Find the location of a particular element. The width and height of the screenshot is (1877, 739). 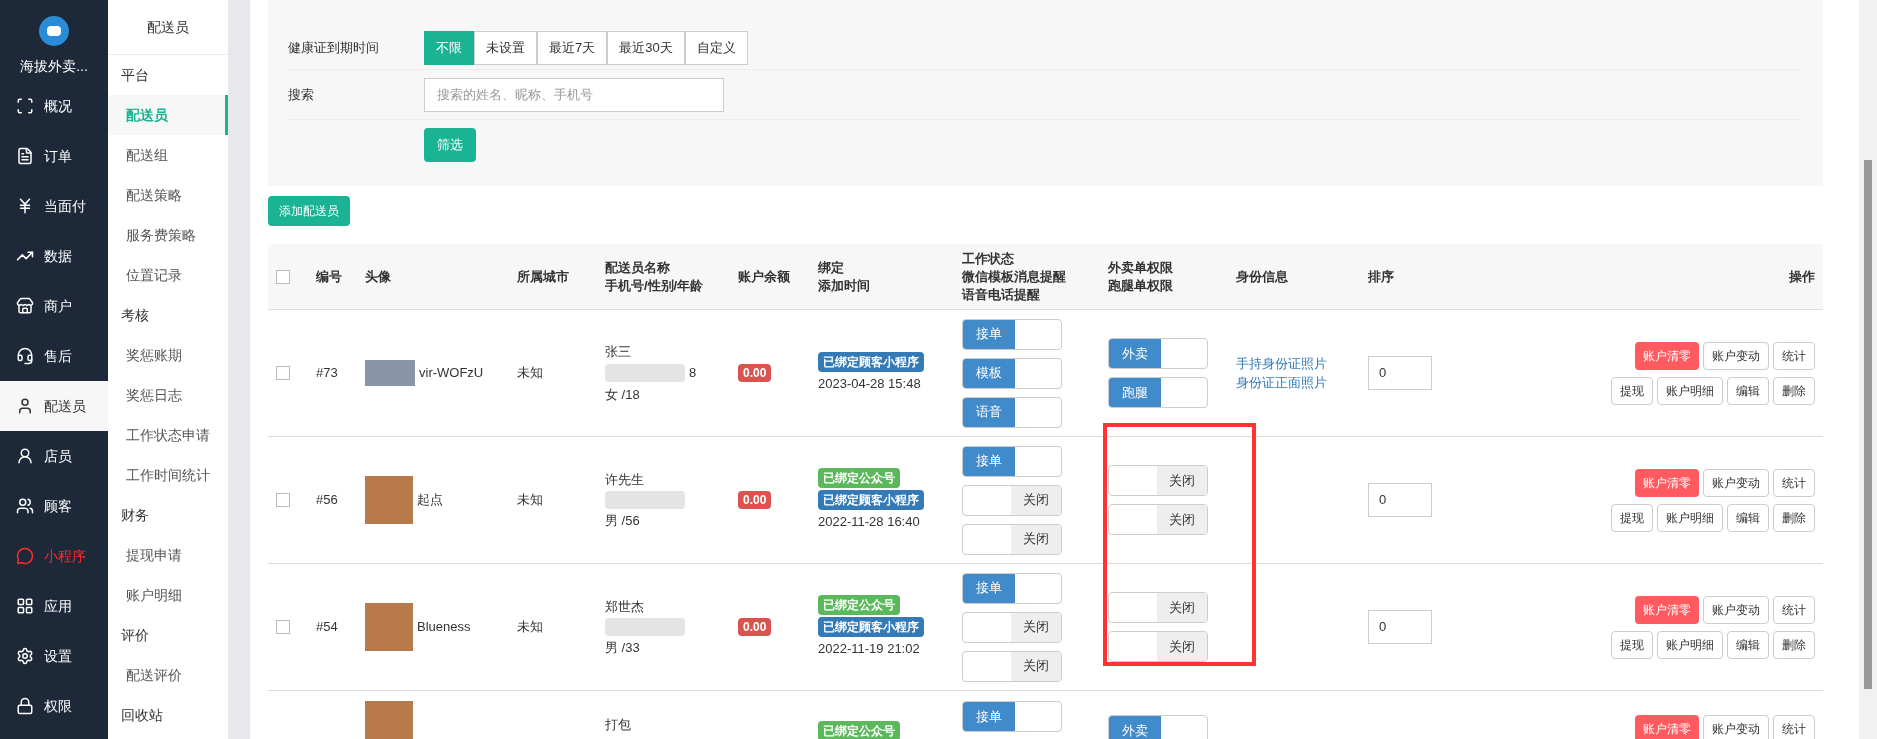

scan-icon is located at coordinates (25, 106).